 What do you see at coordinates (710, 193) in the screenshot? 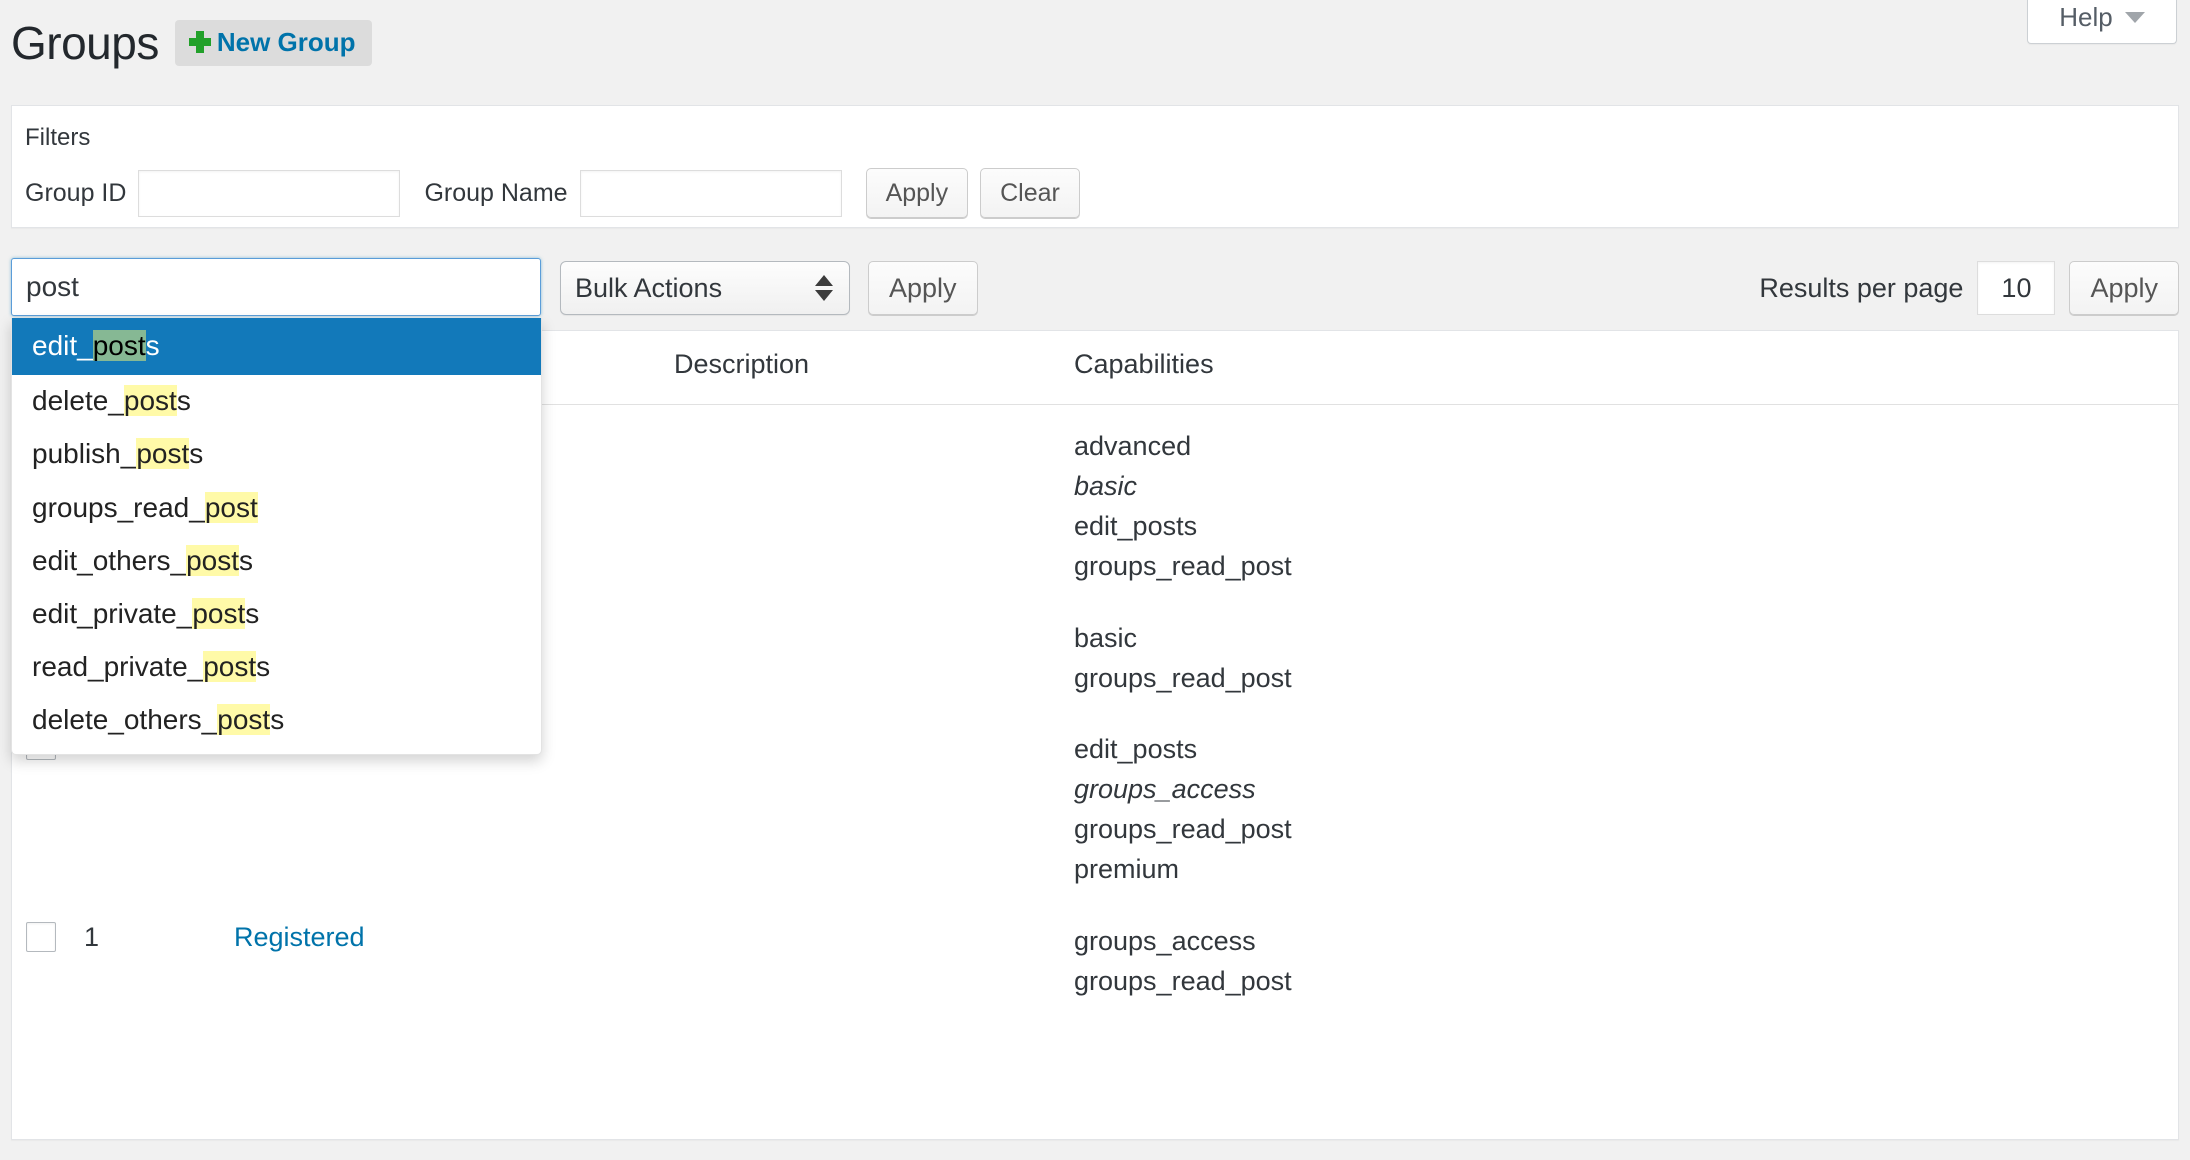
I see `group-name-input` at bounding box center [710, 193].